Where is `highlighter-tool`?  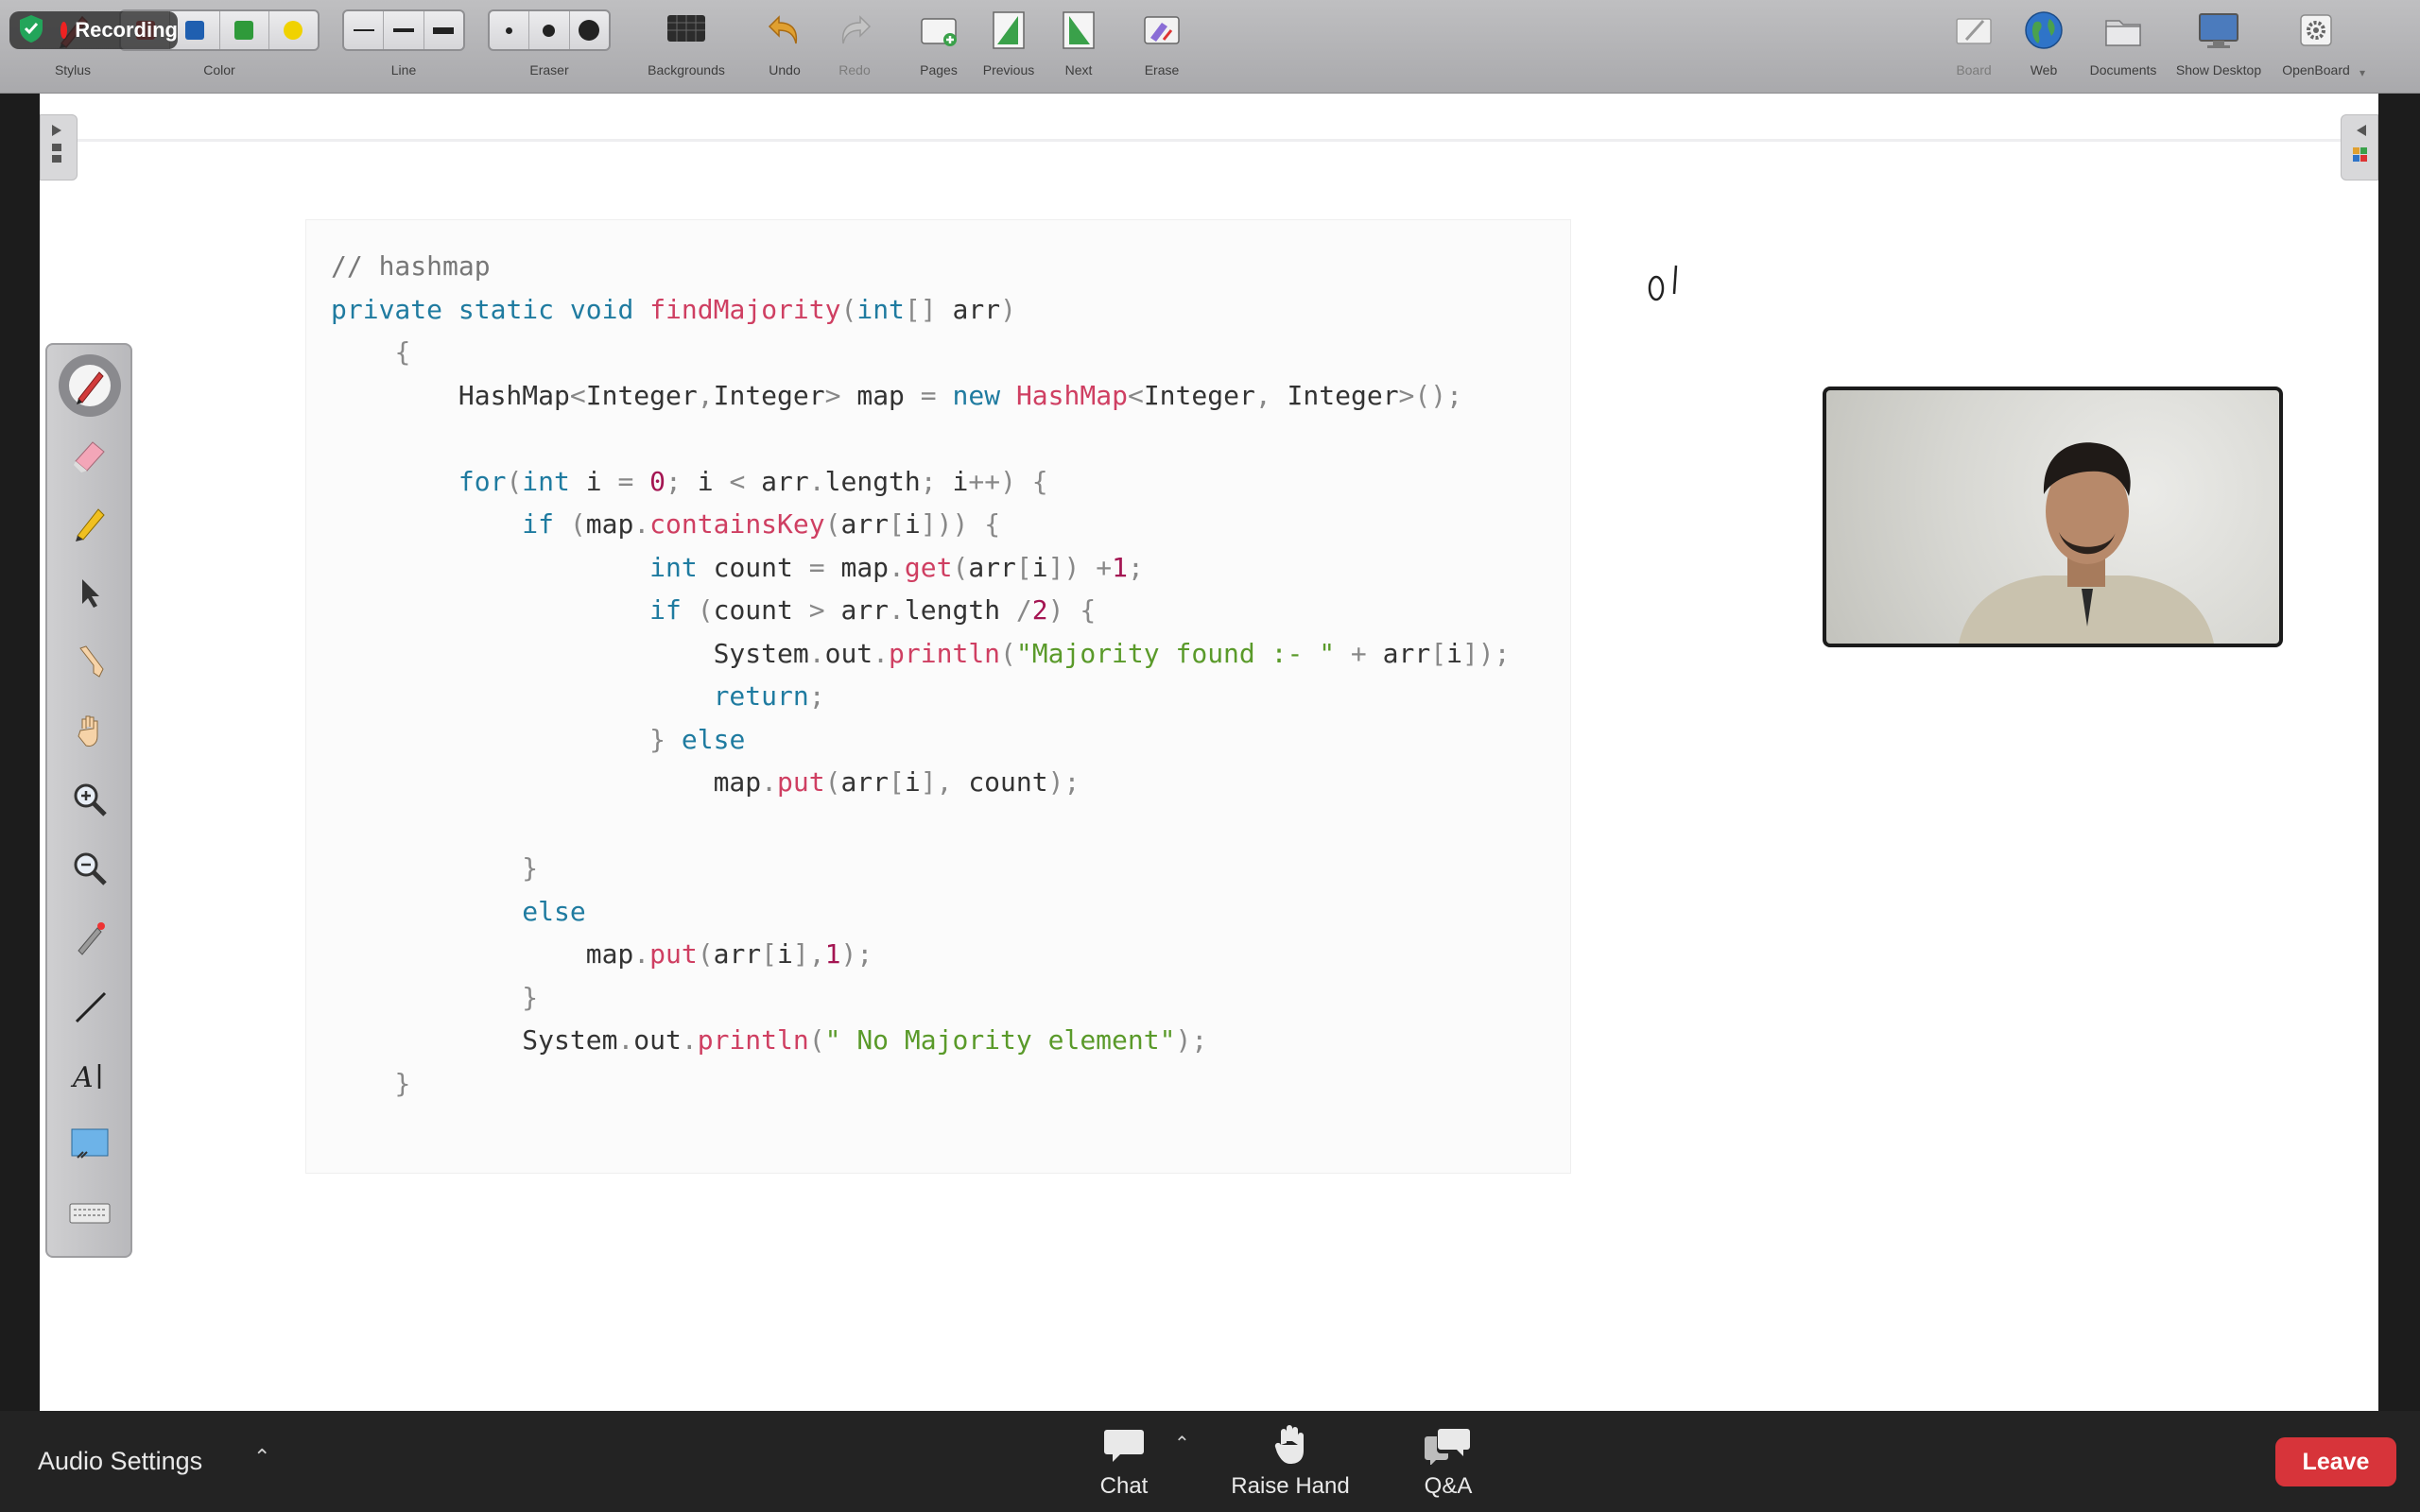 highlighter-tool is located at coordinates (90, 523).